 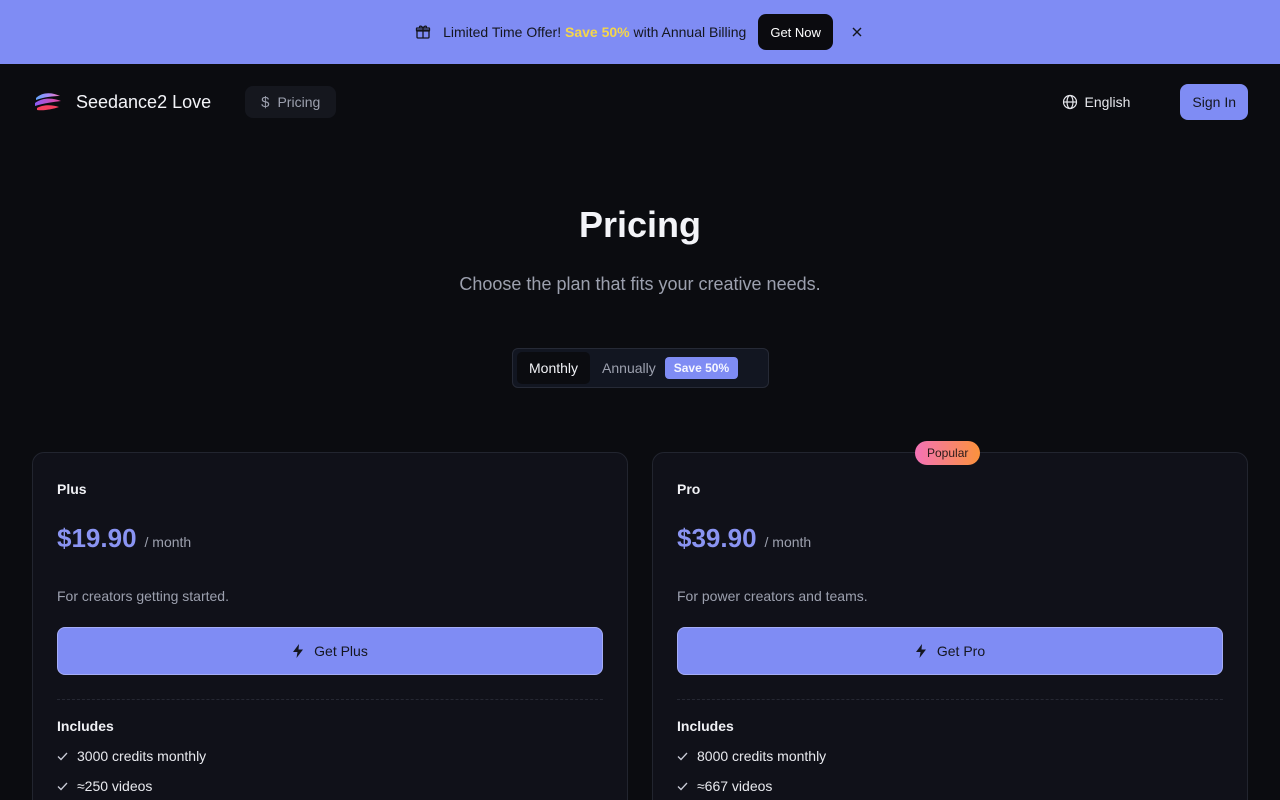 I want to click on nav-pricing-link: $ Pricing, so click(x=291, y=102).